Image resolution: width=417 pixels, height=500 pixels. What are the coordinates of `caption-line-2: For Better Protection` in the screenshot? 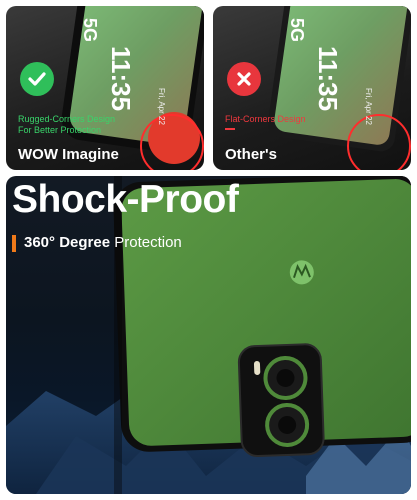 It's located at (60, 130).